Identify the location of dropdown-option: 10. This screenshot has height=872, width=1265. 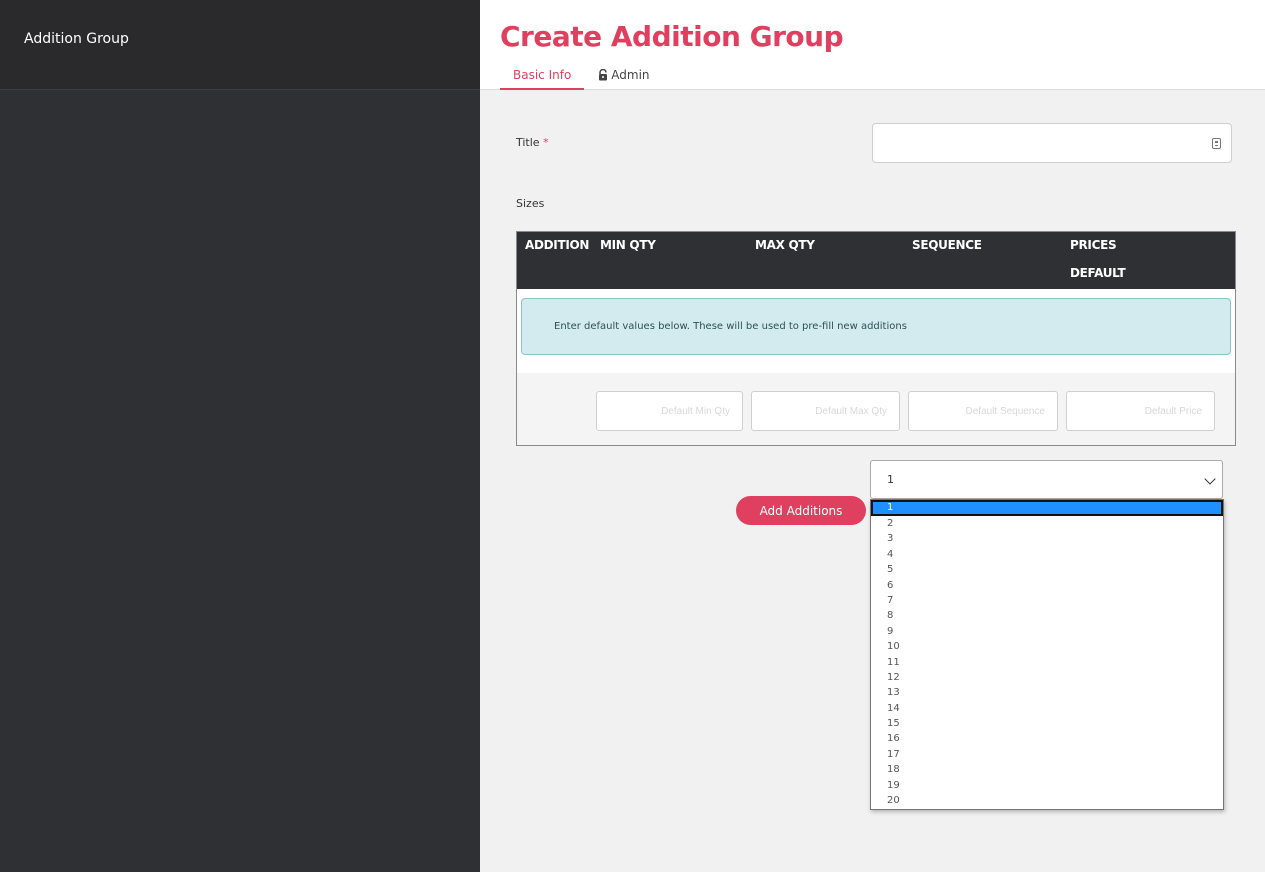
(1047, 646).